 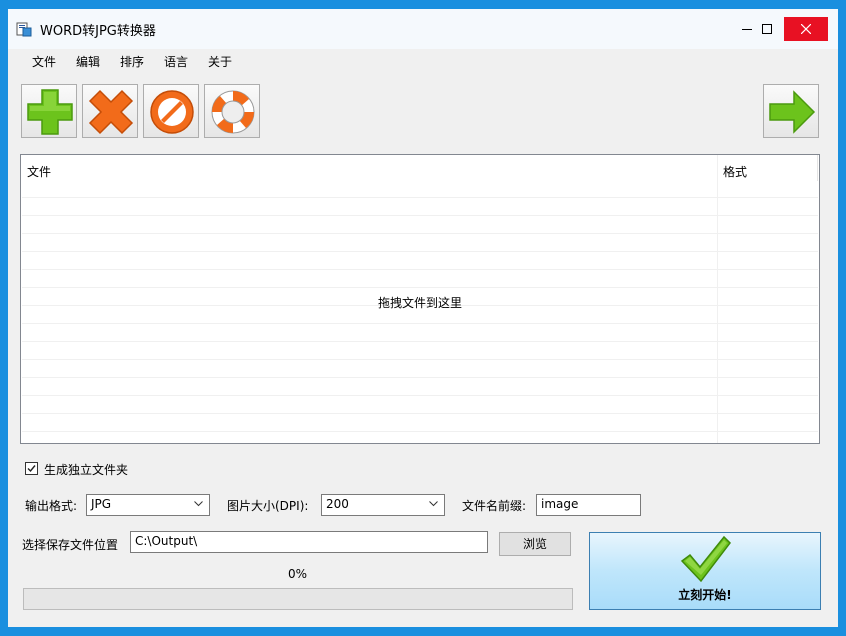 I want to click on progress-bar, so click(x=298, y=599).